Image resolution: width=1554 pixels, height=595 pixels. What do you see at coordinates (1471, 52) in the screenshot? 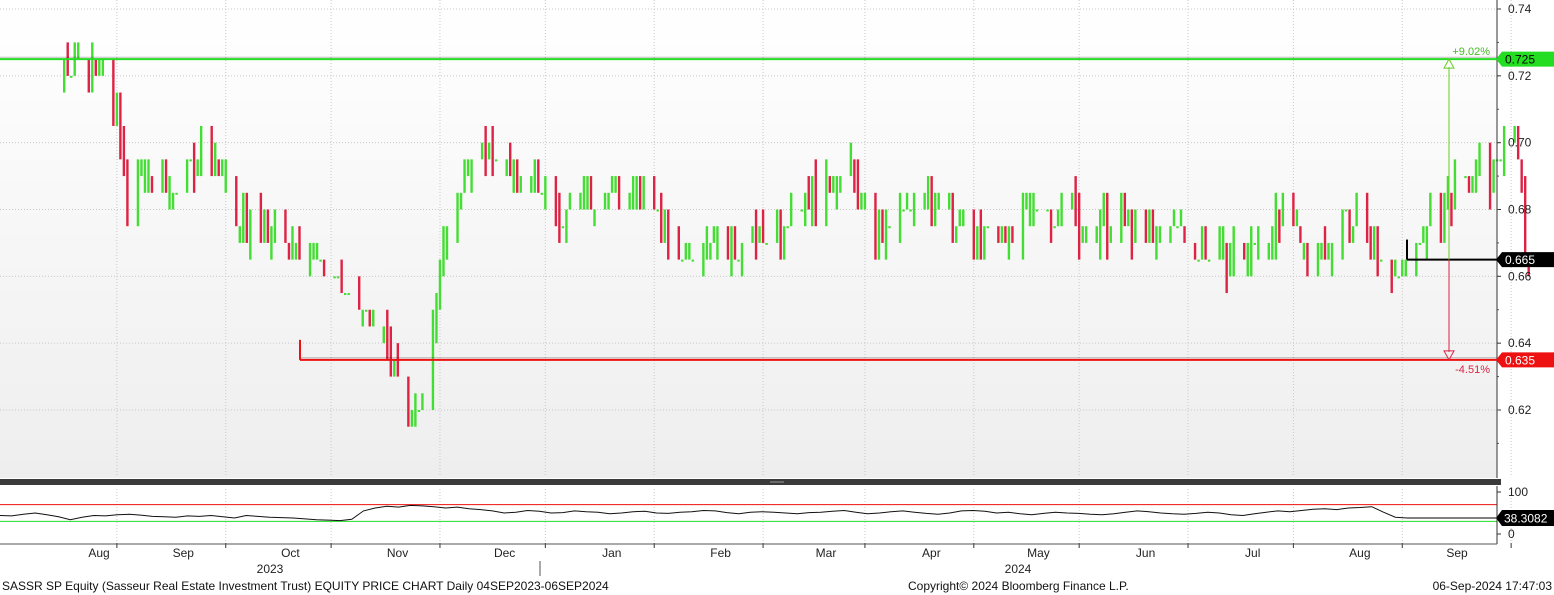
I see `gain-label: +9.02%` at bounding box center [1471, 52].